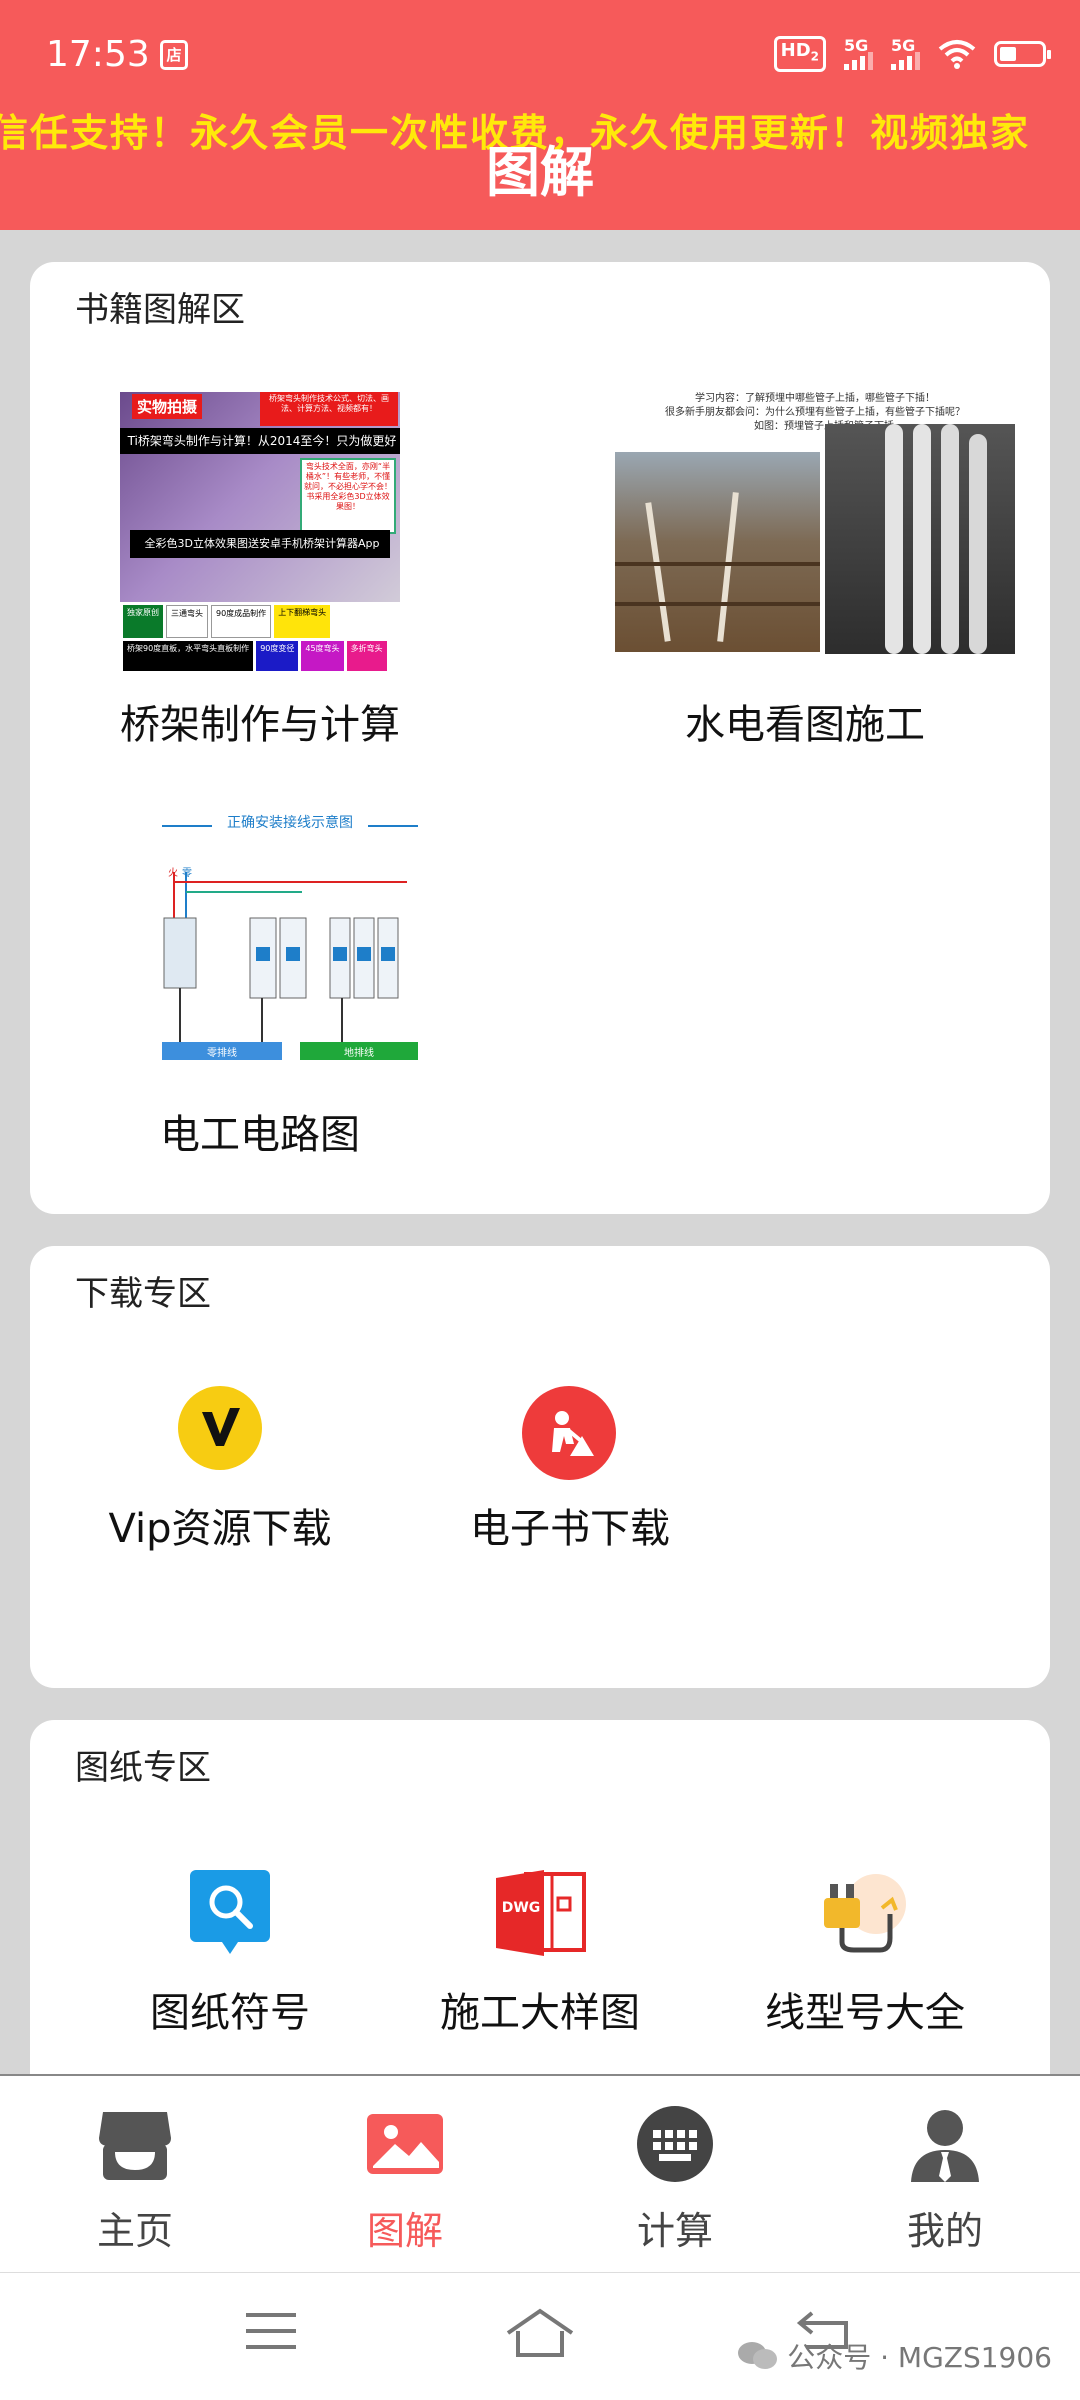  I want to click on wechat-icon, so click(758, 2355).